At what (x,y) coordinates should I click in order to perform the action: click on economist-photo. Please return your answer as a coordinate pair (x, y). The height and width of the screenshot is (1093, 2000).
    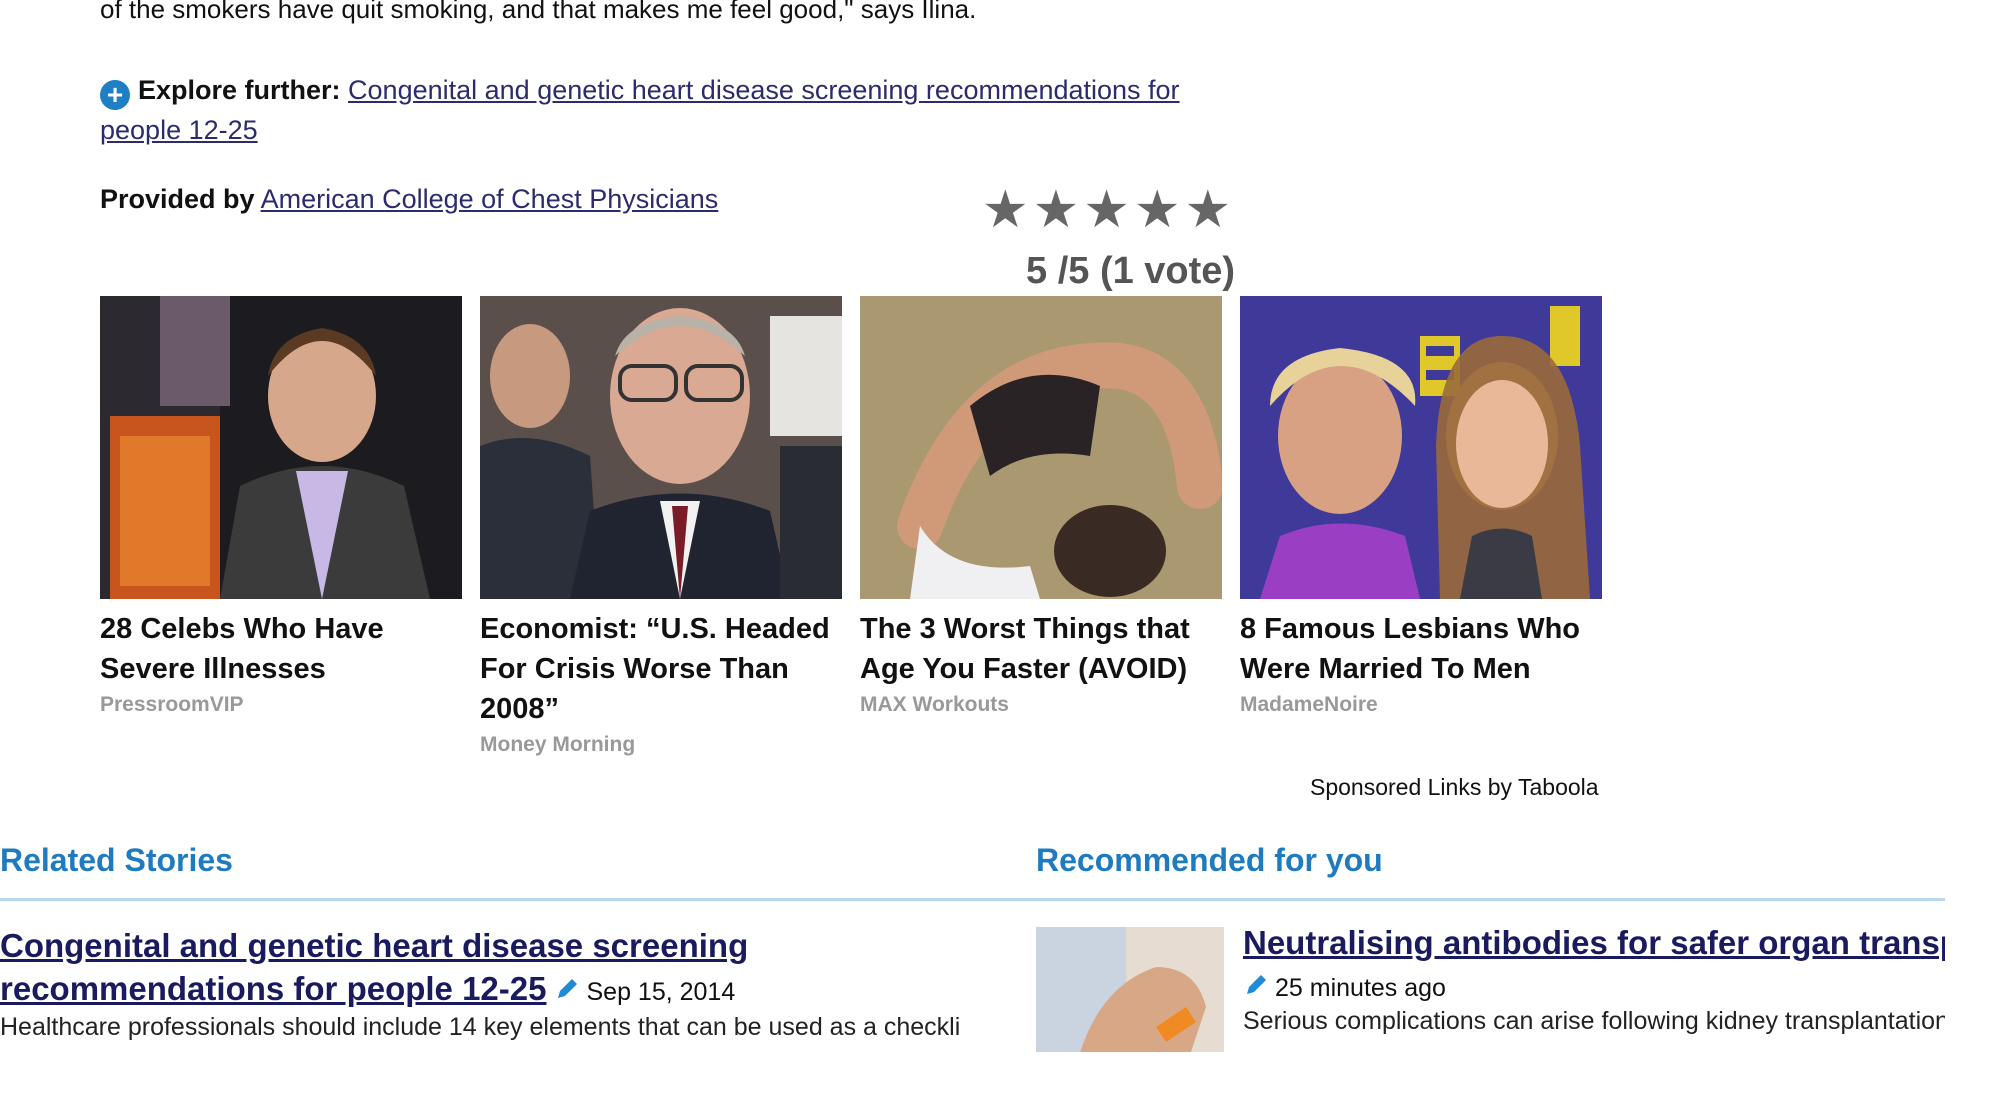
    Looking at the image, I should click on (661, 447).